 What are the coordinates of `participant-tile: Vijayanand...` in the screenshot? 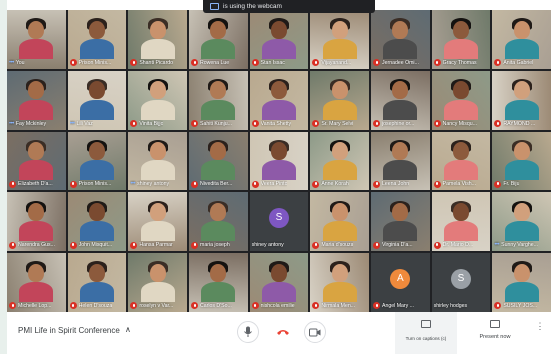 It's located at (339, 39).